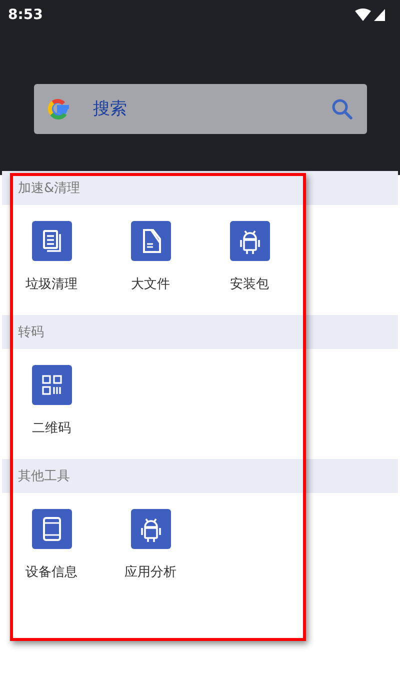 This screenshot has width=400, height=688. Describe the element at coordinates (52, 529) in the screenshot. I see `tablet-icon` at that location.